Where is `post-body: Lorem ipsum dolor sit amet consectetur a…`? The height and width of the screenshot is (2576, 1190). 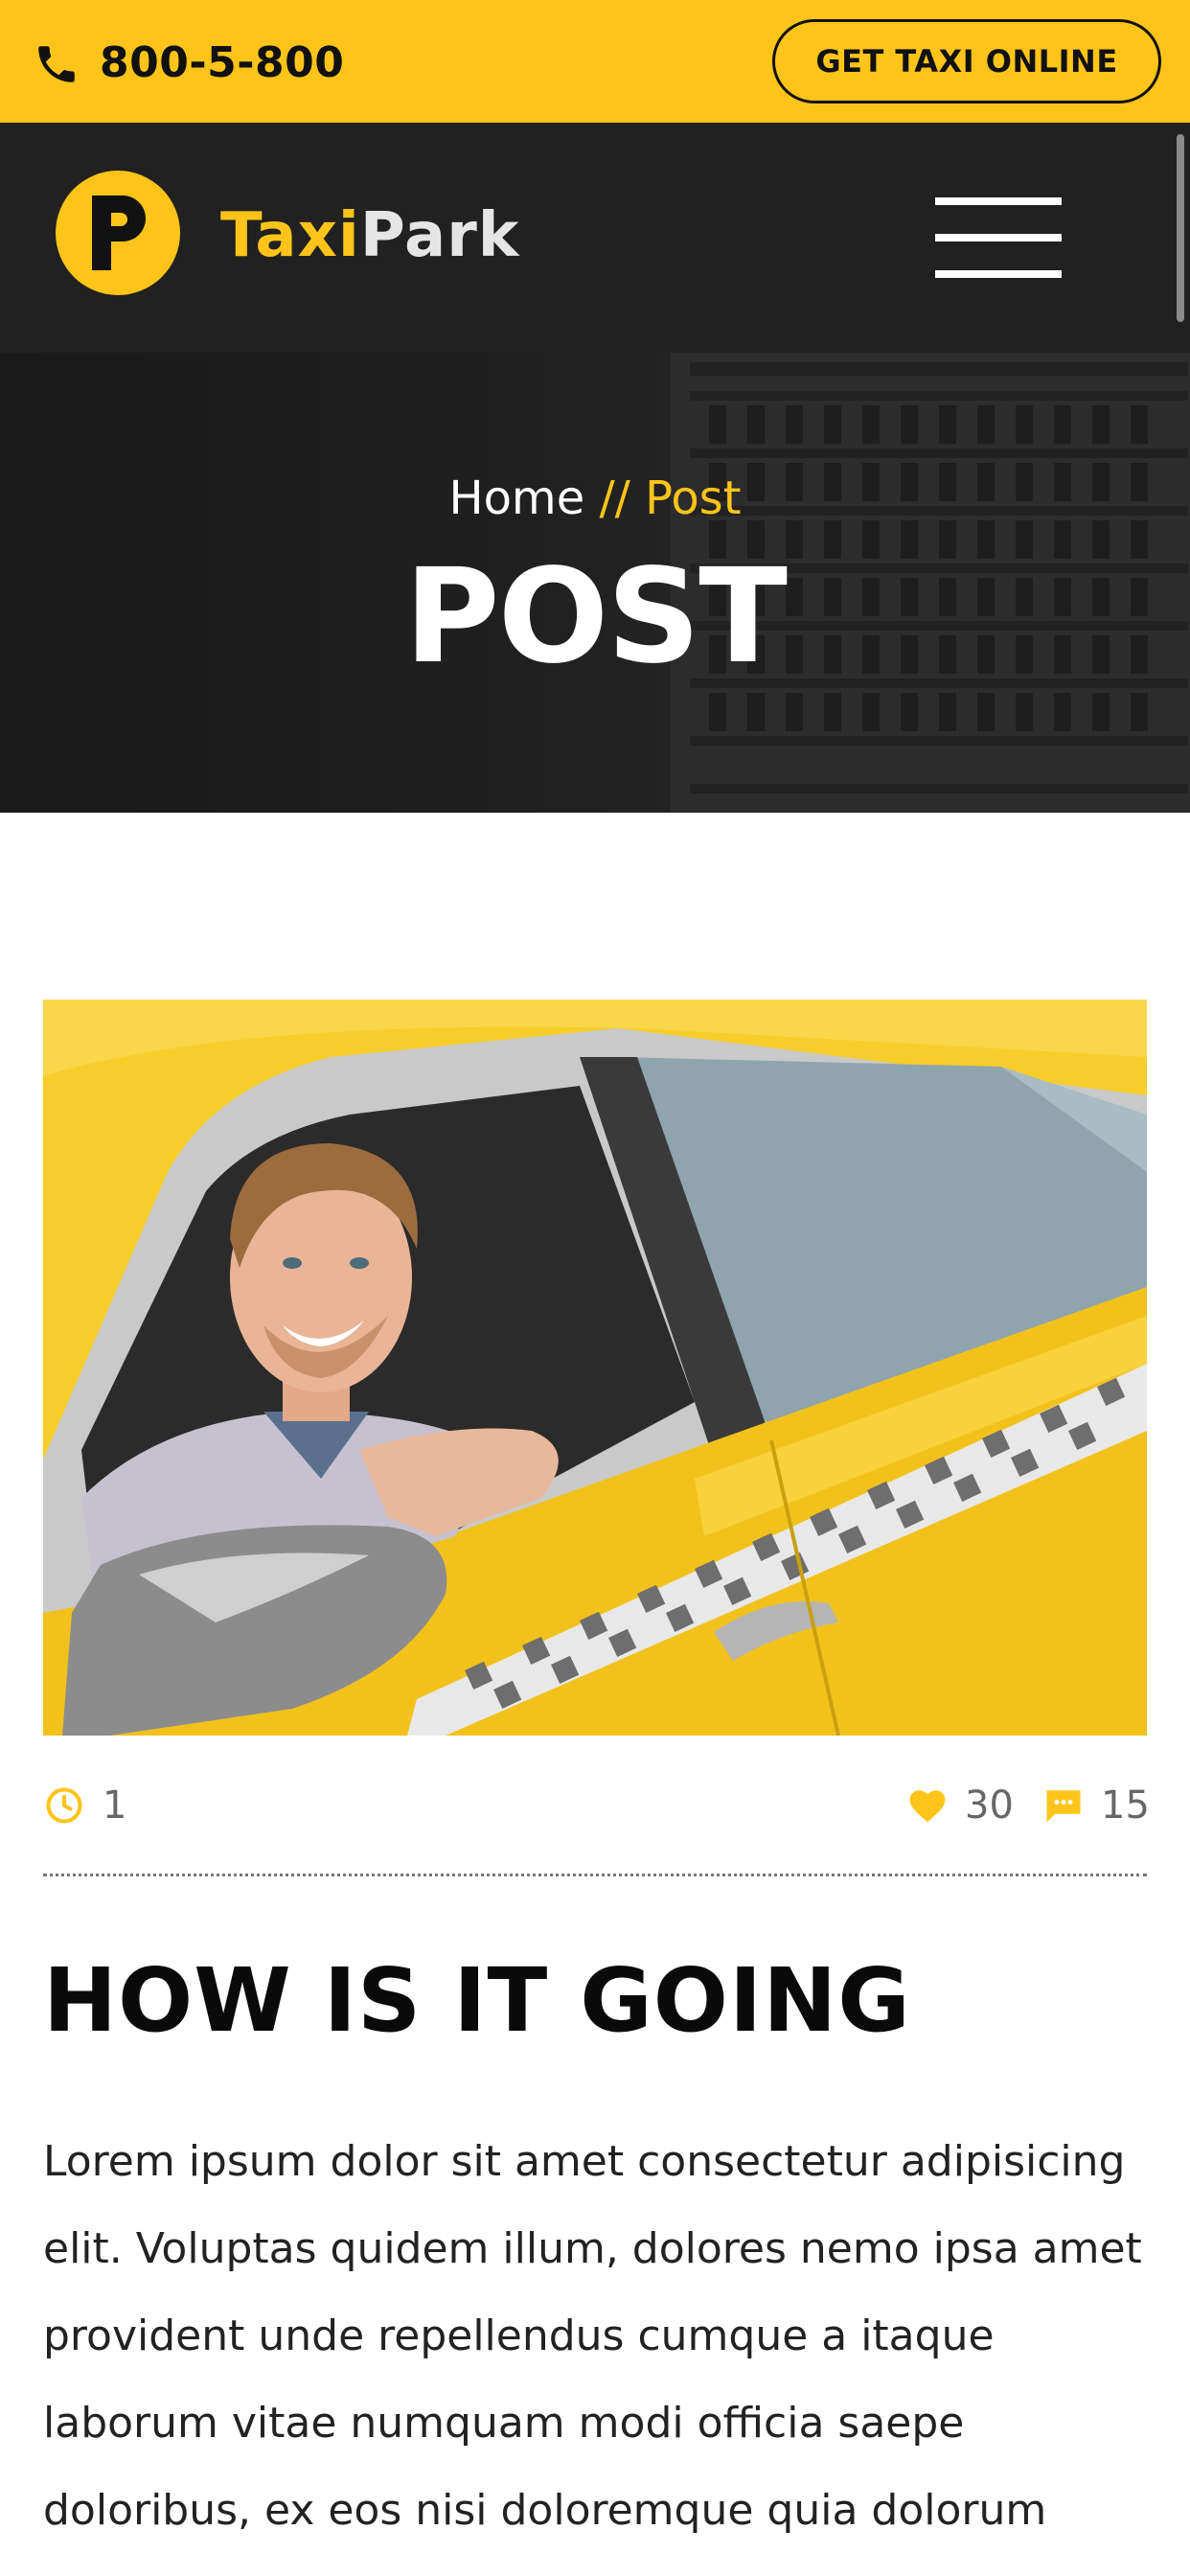
post-body: Lorem ipsum dolor sit amet consectetur a… is located at coordinates (592, 2336).